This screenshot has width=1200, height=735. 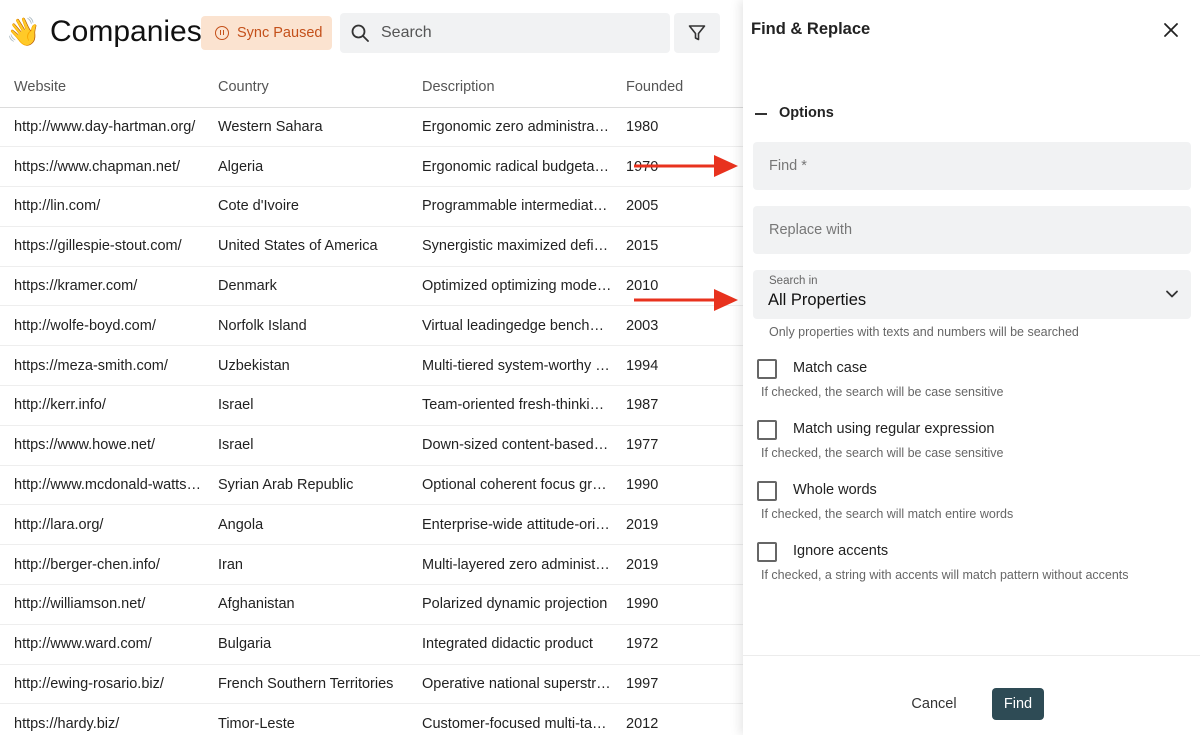 I want to click on search-box, so click(x=505, y=33).